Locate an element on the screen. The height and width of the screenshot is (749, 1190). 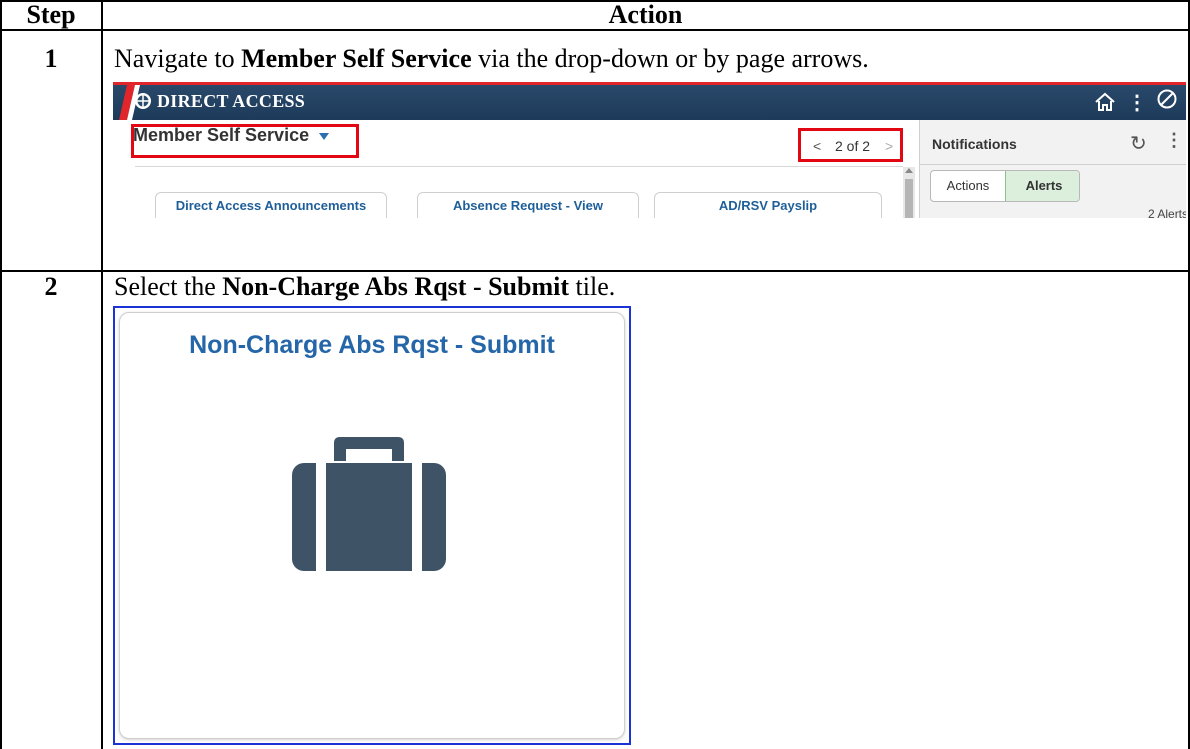
homepage-selector: Member Self Service is located at coordinates (221, 135).